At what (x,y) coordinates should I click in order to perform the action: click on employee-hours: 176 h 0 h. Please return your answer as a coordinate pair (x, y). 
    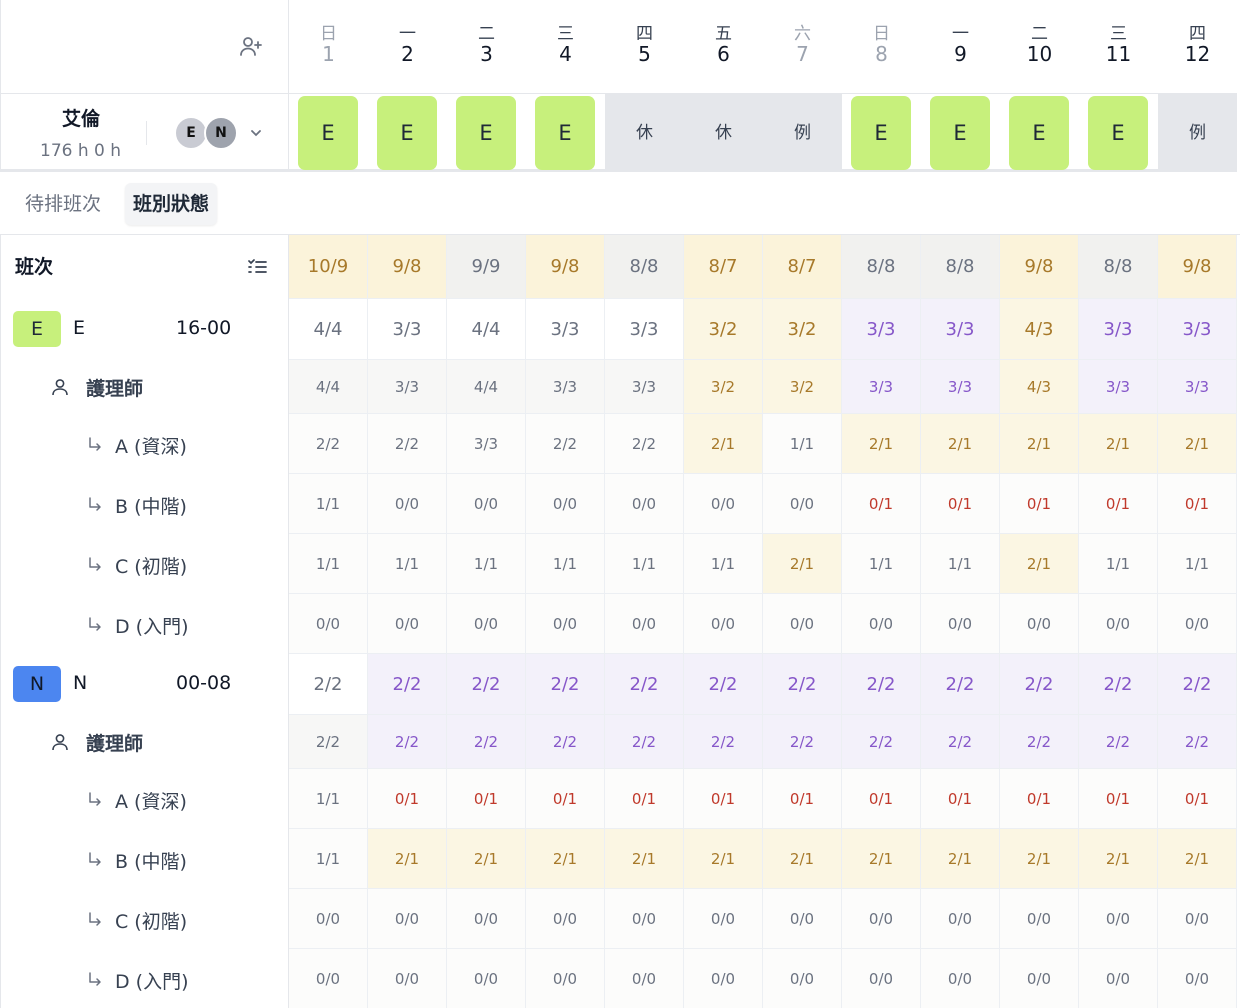
    Looking at the image, I should click on (81, 151).